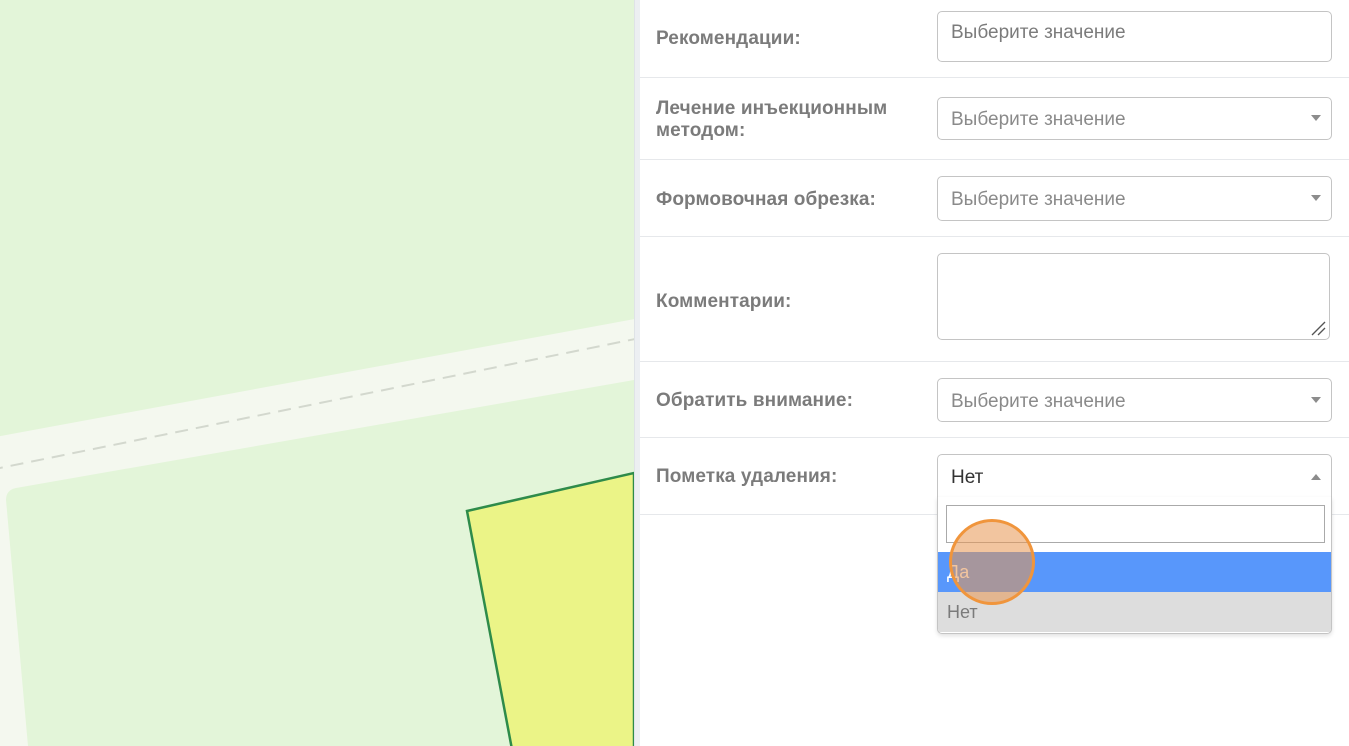  I want to click on injection-label: Лечение инъекционным методом:, so click(771, 120).